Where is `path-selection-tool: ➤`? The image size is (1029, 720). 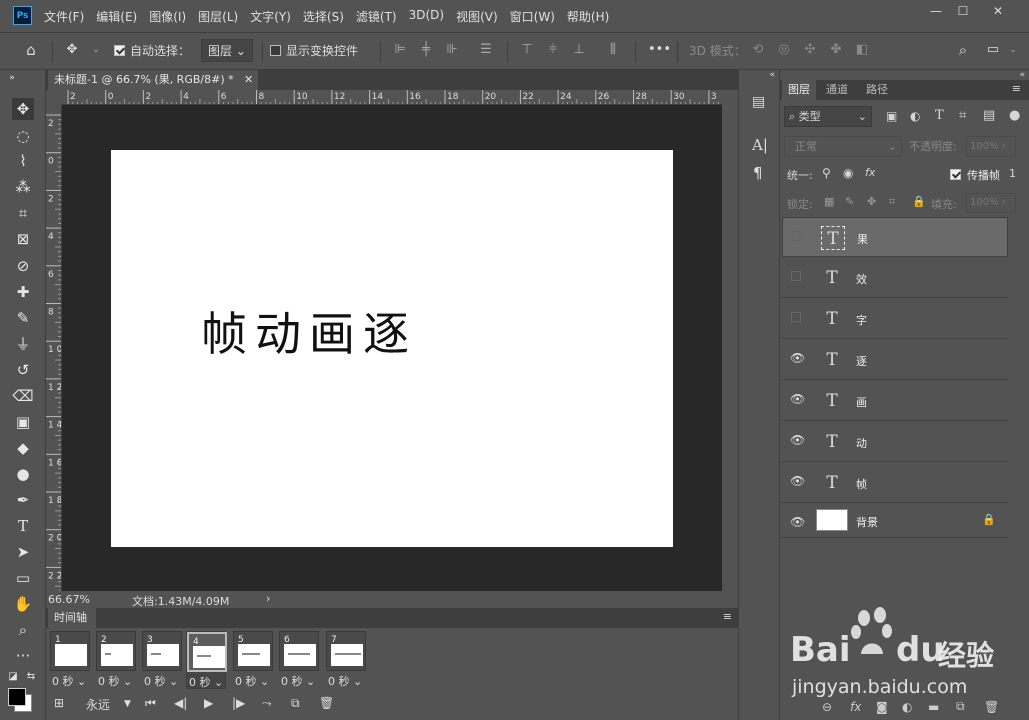 path-selection-tool: ➤ is located at coordinates (23, 552).